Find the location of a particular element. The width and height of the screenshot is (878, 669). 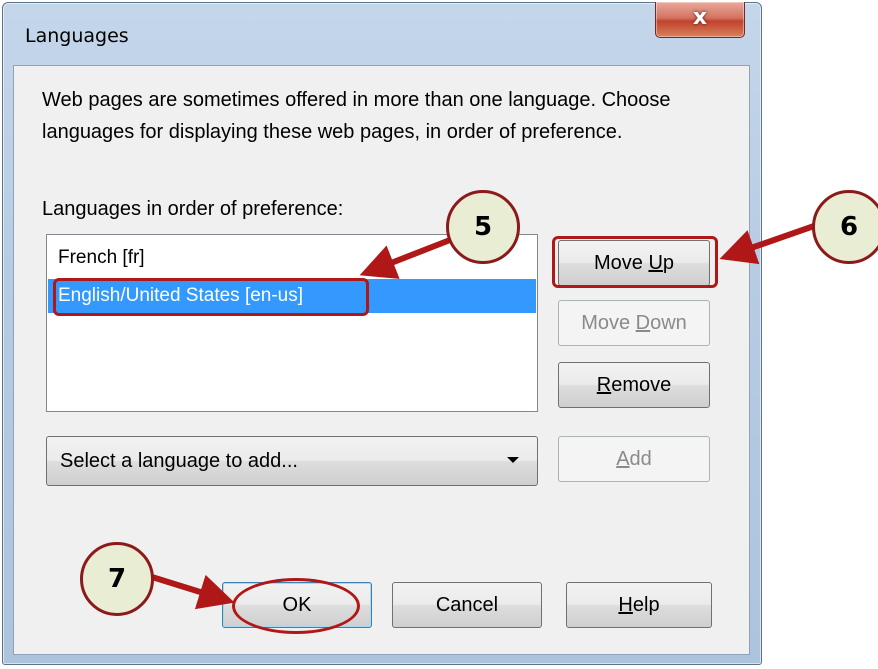

move-down-button: Move Down is located at coordinates (634, 323).